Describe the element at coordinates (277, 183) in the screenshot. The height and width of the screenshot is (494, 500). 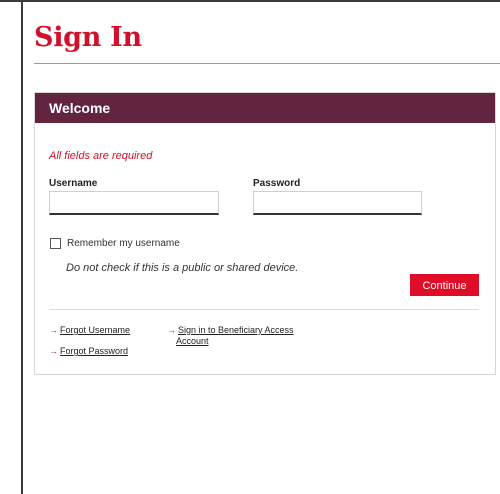
I see `password-label: Password` at that location.